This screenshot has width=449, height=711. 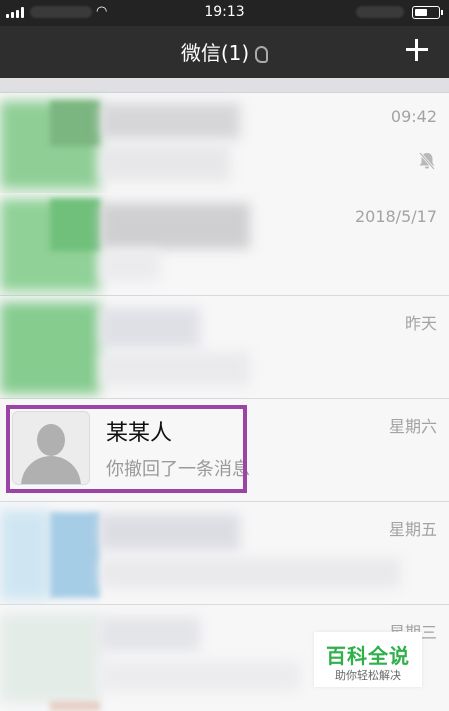 What do you see at coordinates (420, 323) in the screenshot?
I see `chat-time: 昨天` at bounding box center [420, 323].